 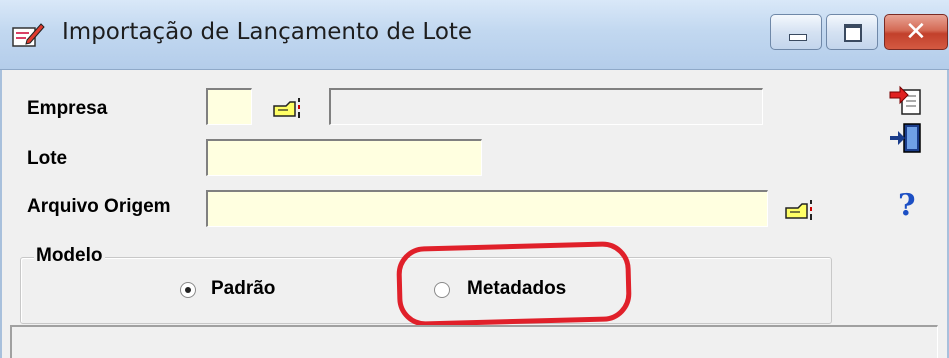 I want to click on empresa-lookup-icon, so click(x=289, y=108).